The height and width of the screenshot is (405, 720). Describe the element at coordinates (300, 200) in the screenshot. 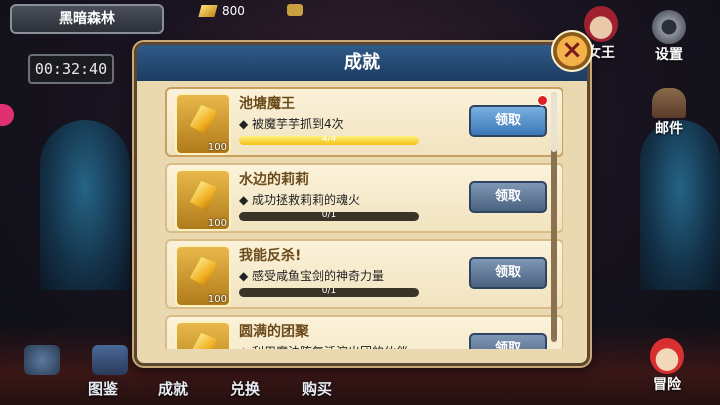

I see `achievement-desc: ◆ 成功拯救莉莉的魂火` at that location.